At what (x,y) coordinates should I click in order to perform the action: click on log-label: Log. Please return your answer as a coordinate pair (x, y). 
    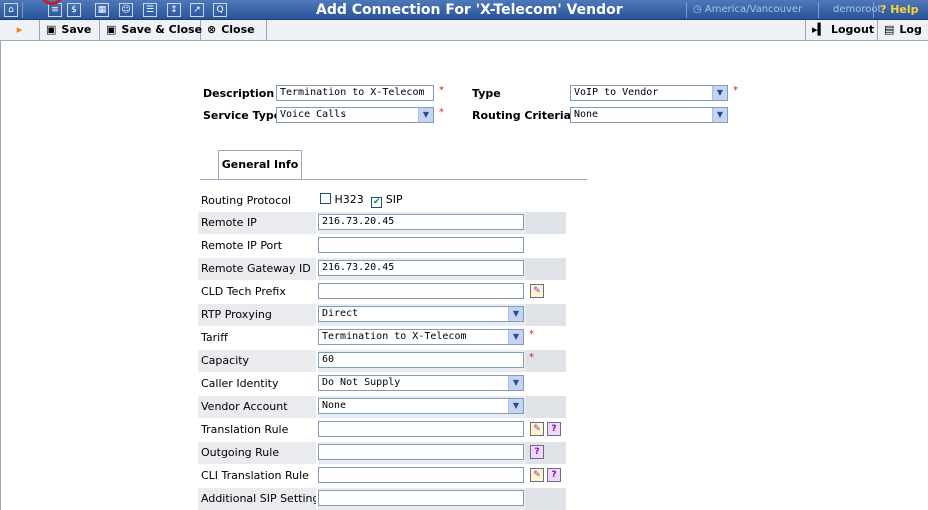
    Looking at the image, I should click on (910, 29).